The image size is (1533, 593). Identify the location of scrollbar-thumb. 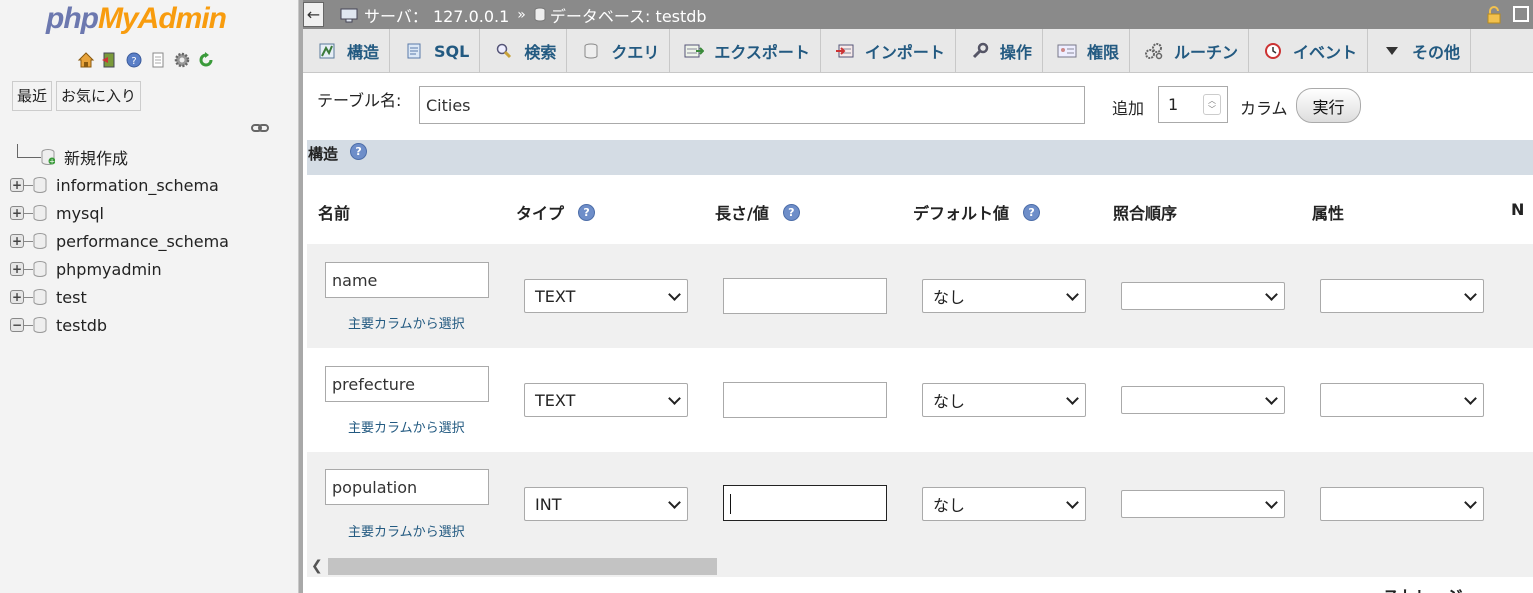
(522, 566).